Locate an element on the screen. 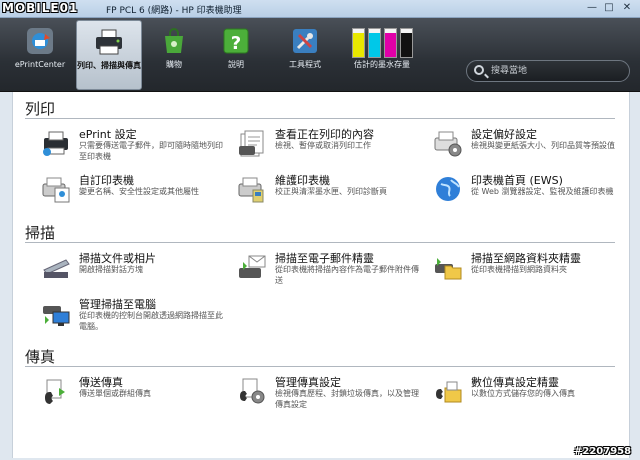 Image resolution: width=640 pixels, height=460 pixels. tab-shopping: 購物 is located at coordinates (174, 55).